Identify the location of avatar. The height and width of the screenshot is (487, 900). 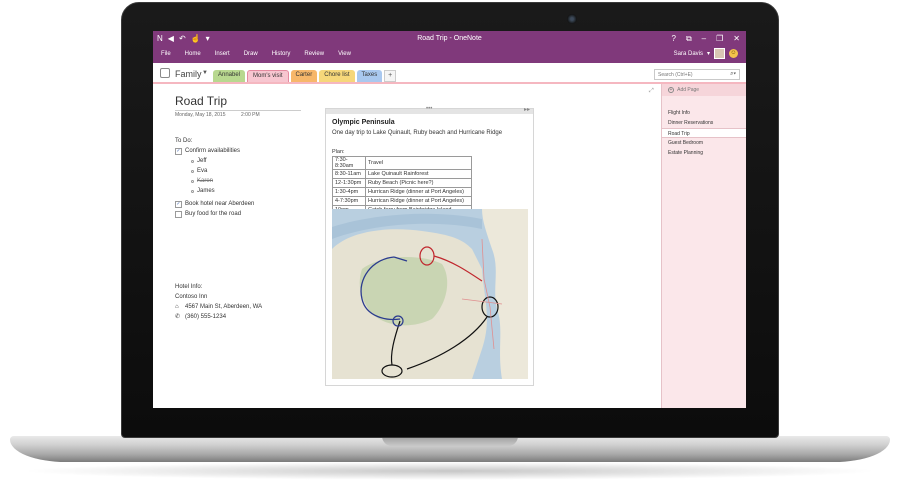
(719, 53).